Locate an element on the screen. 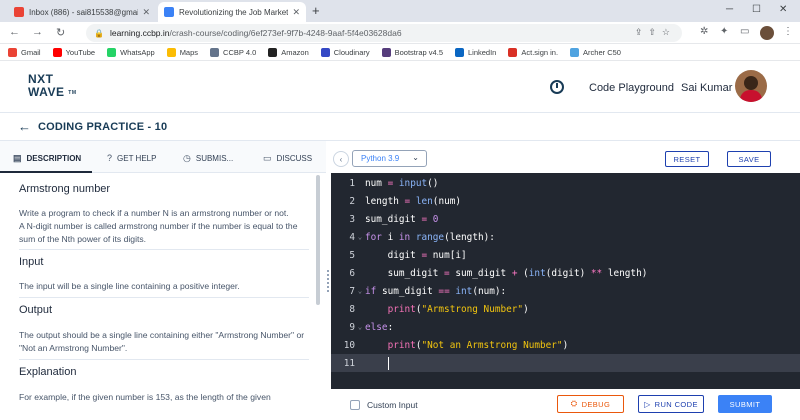 The height and width of the screenshot is (420, 800). puzzle-icon: ✦ is located at coordinates (724, 31).